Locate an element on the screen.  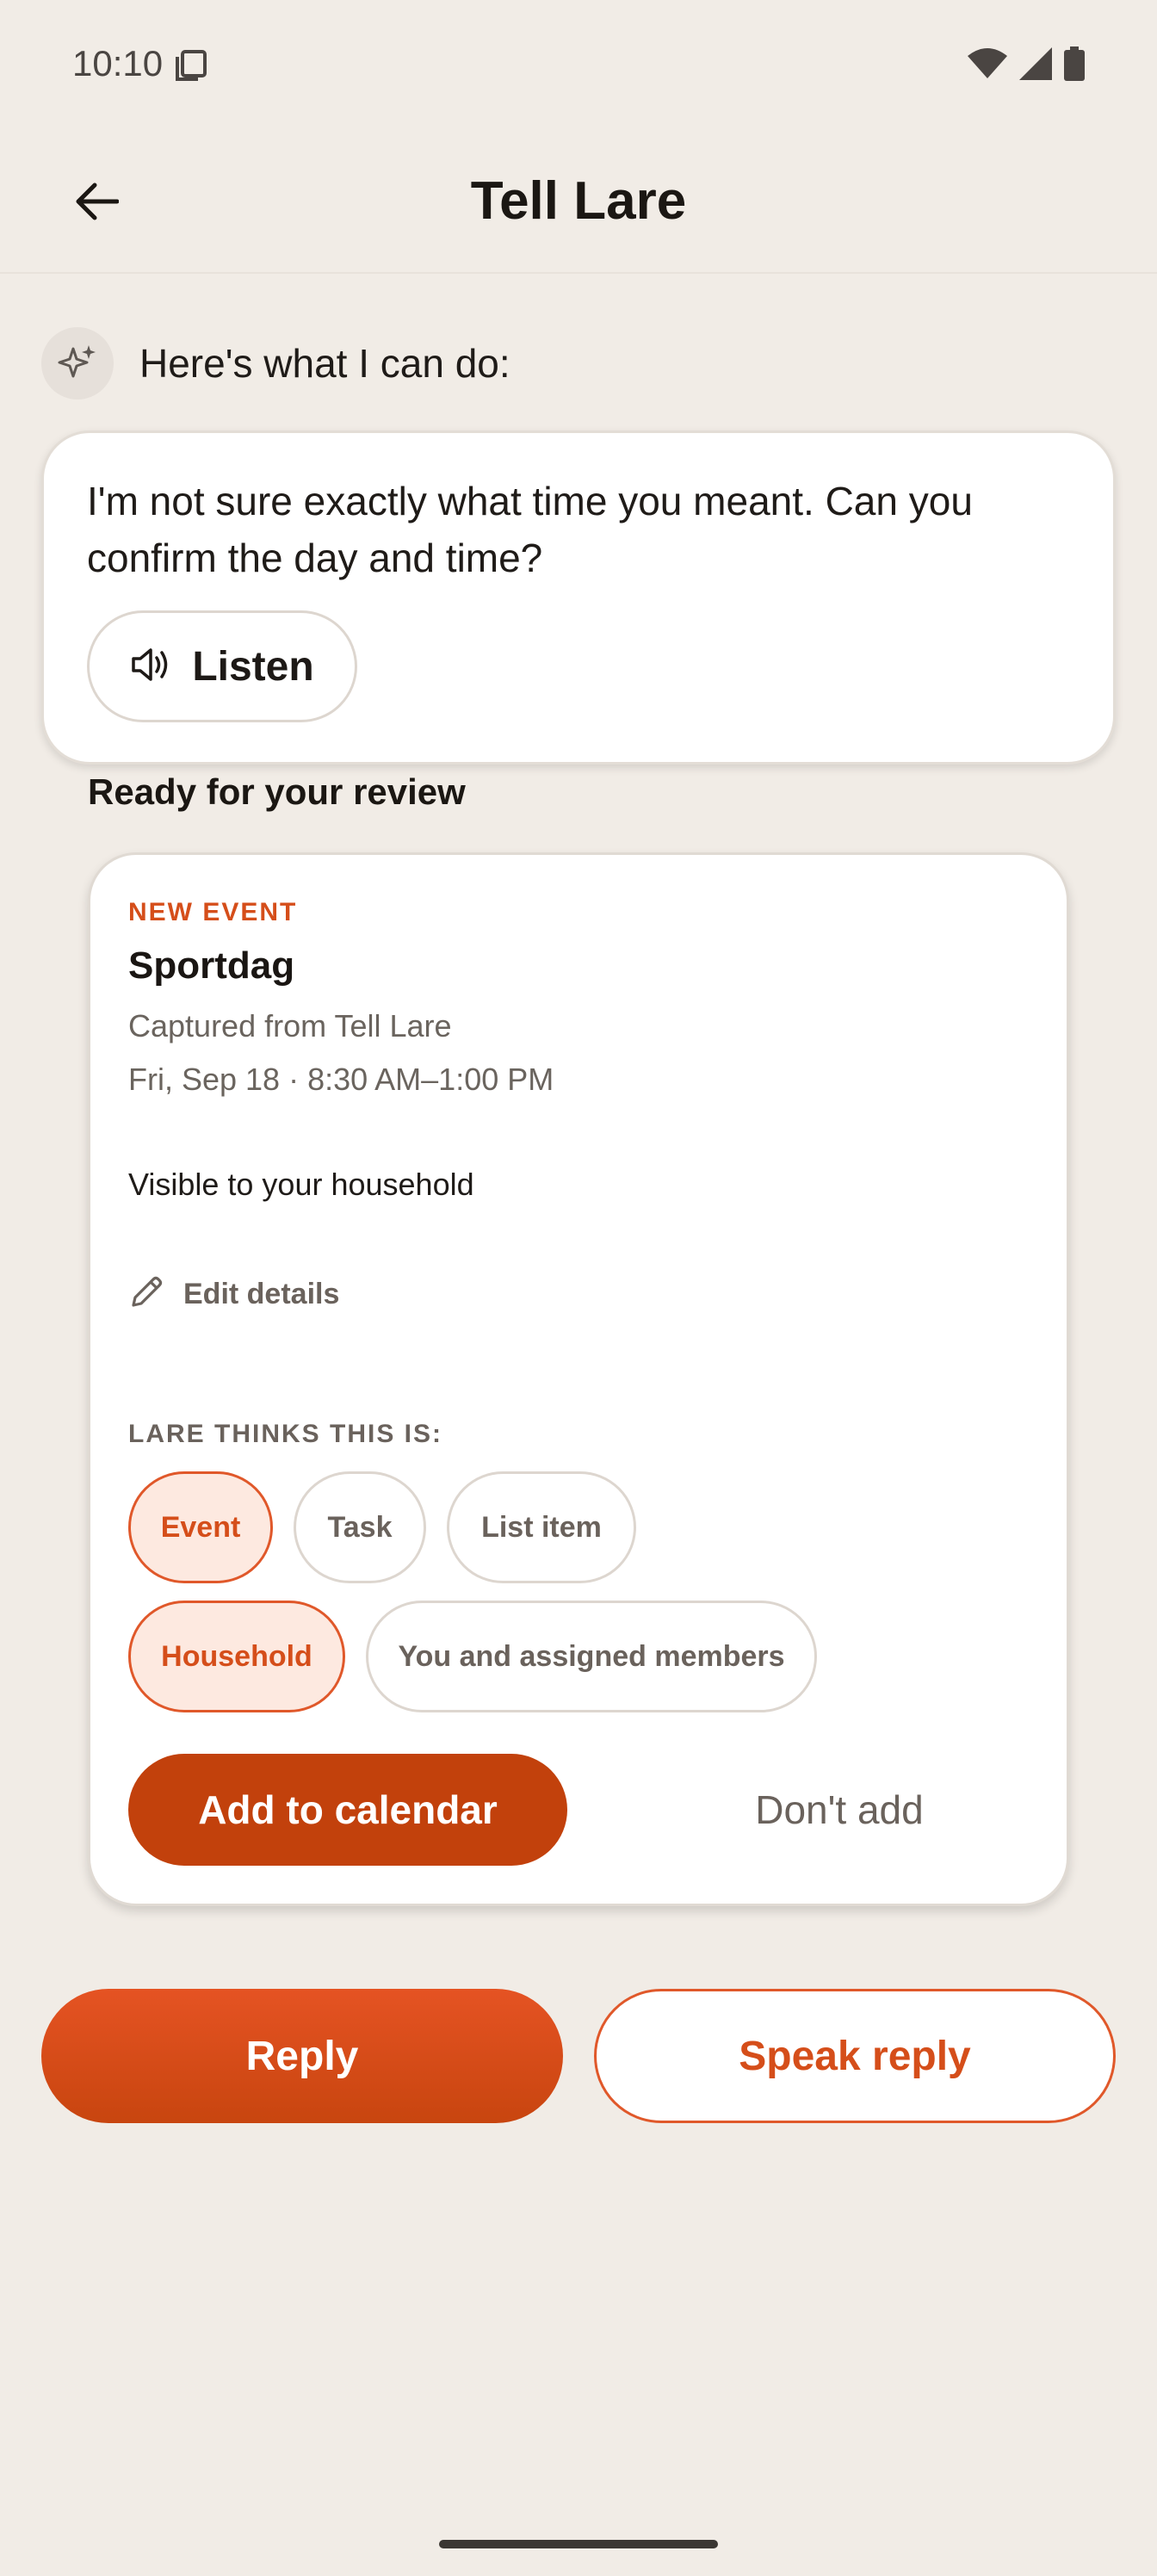
add-to-calendar-button: Add to calendar is located at coordinates (348, 1810).